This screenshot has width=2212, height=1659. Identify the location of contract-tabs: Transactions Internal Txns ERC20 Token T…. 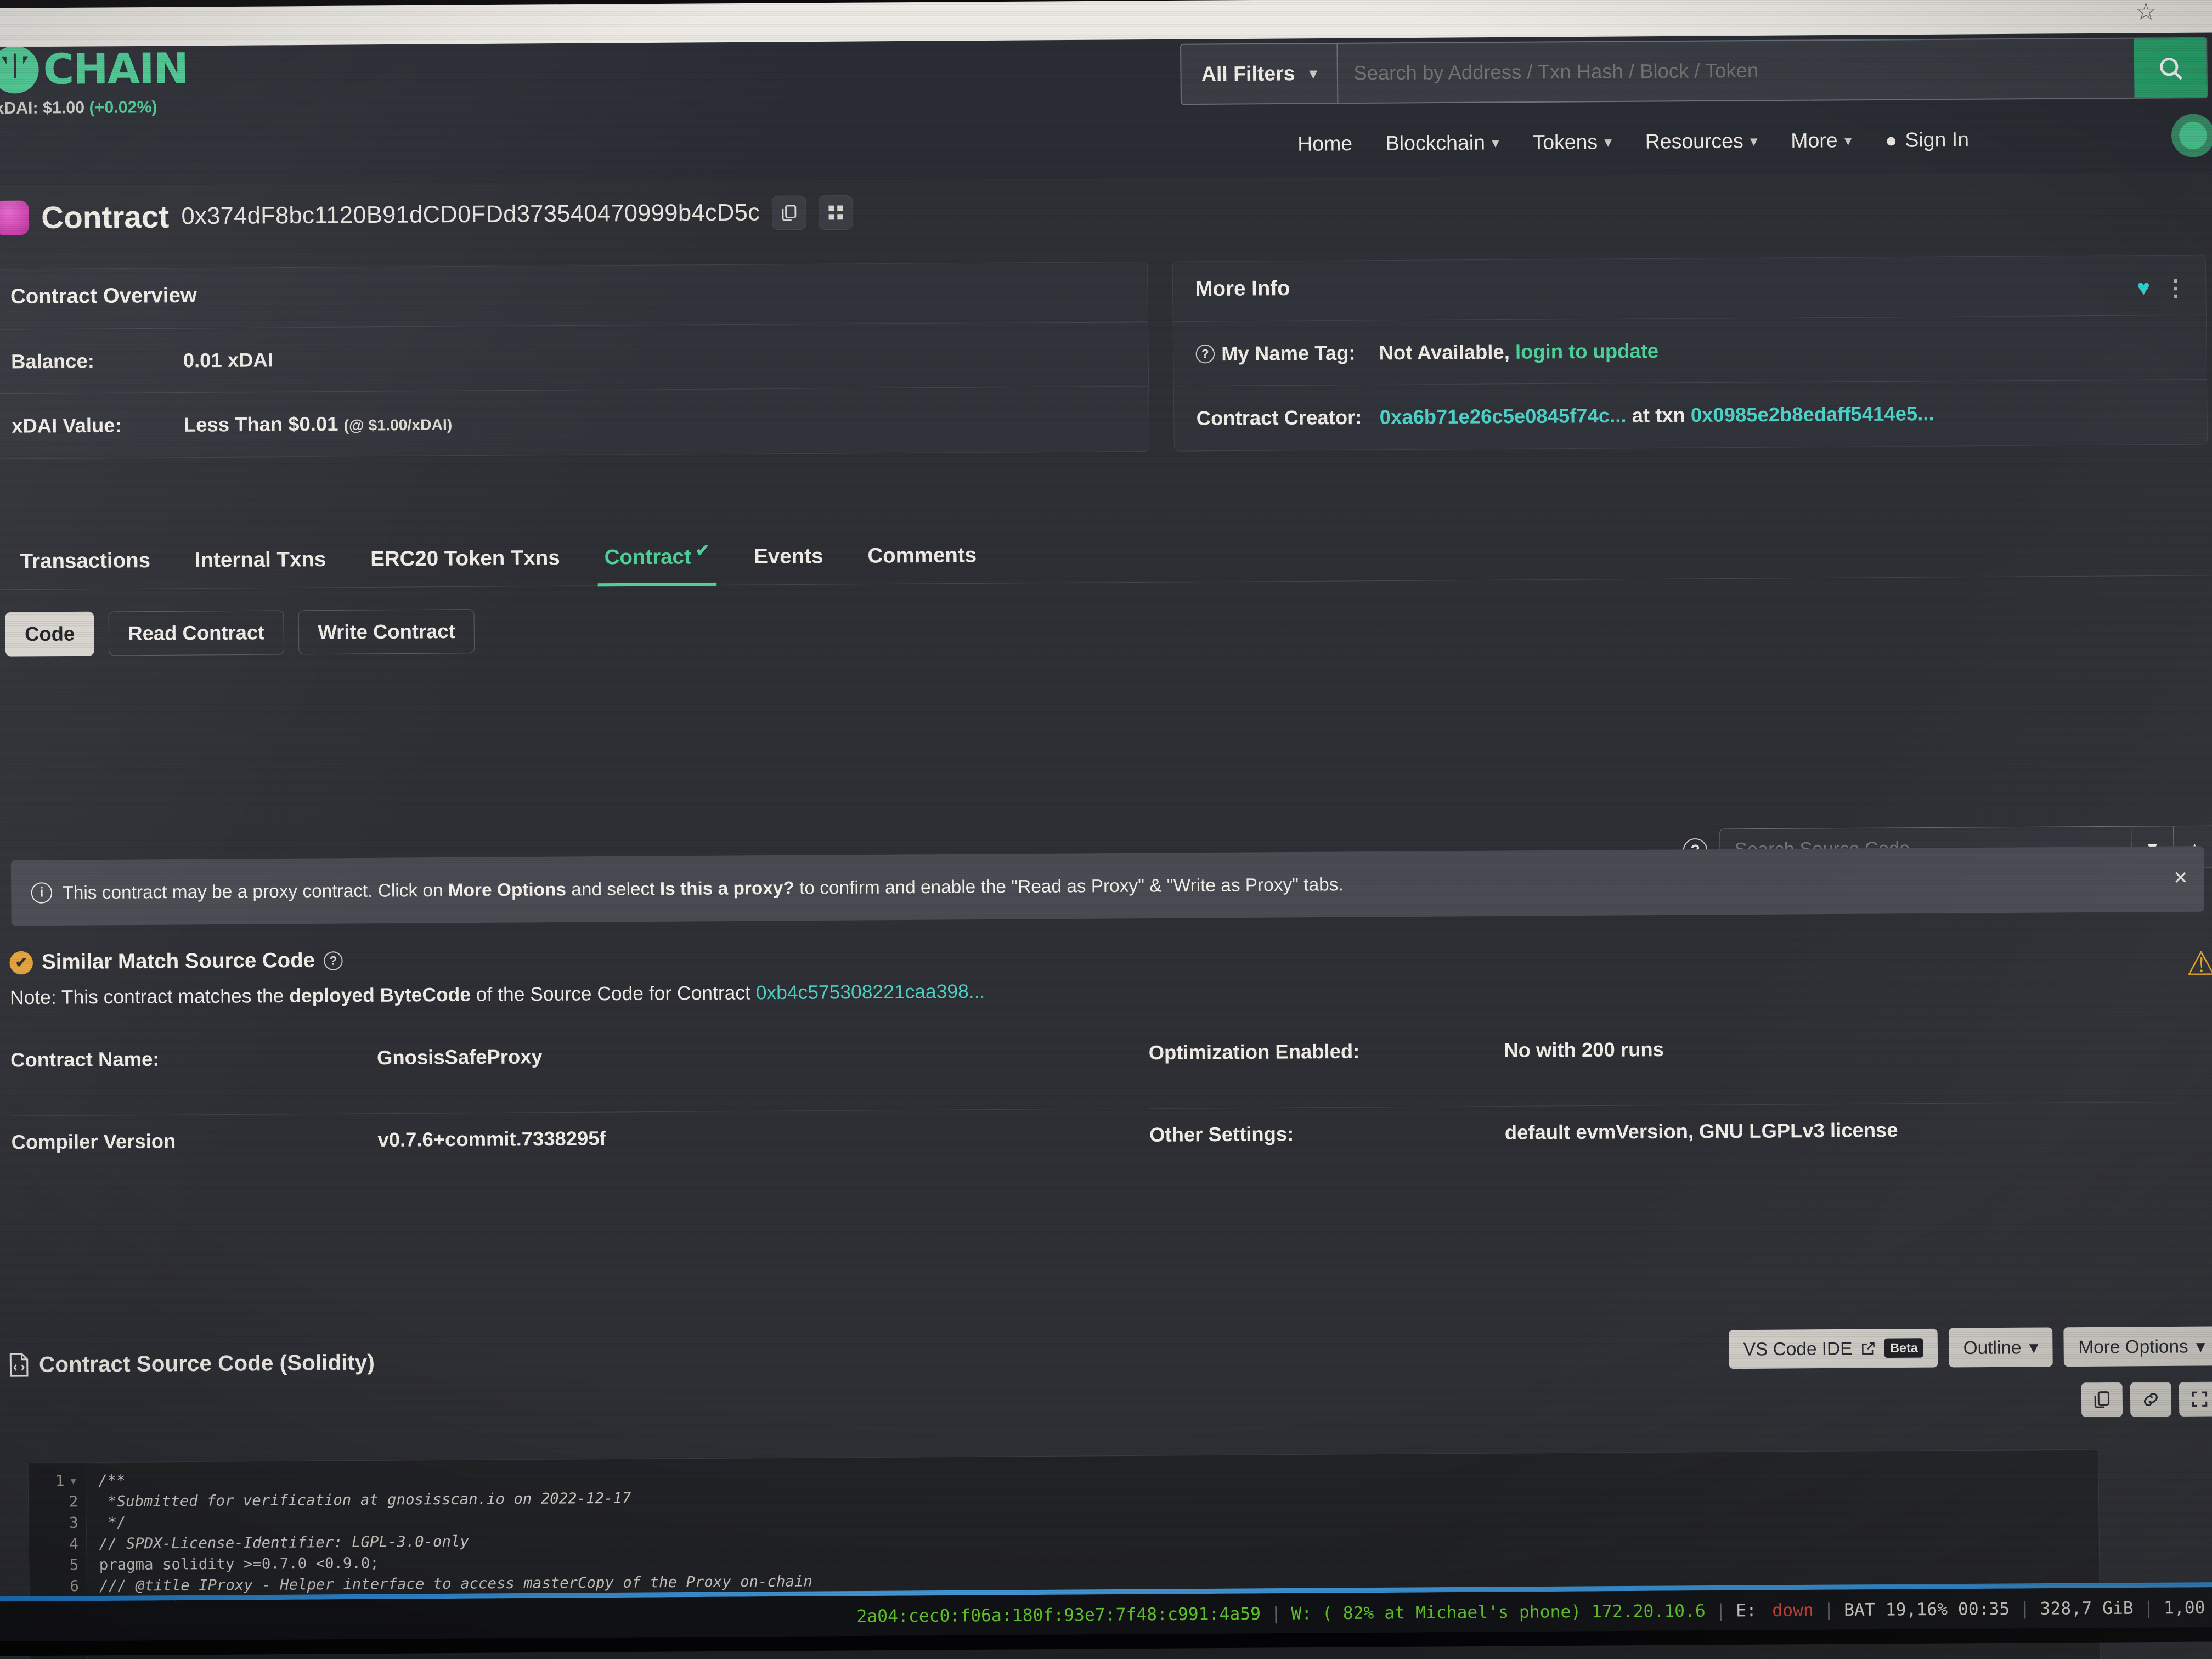
(1106, 552).